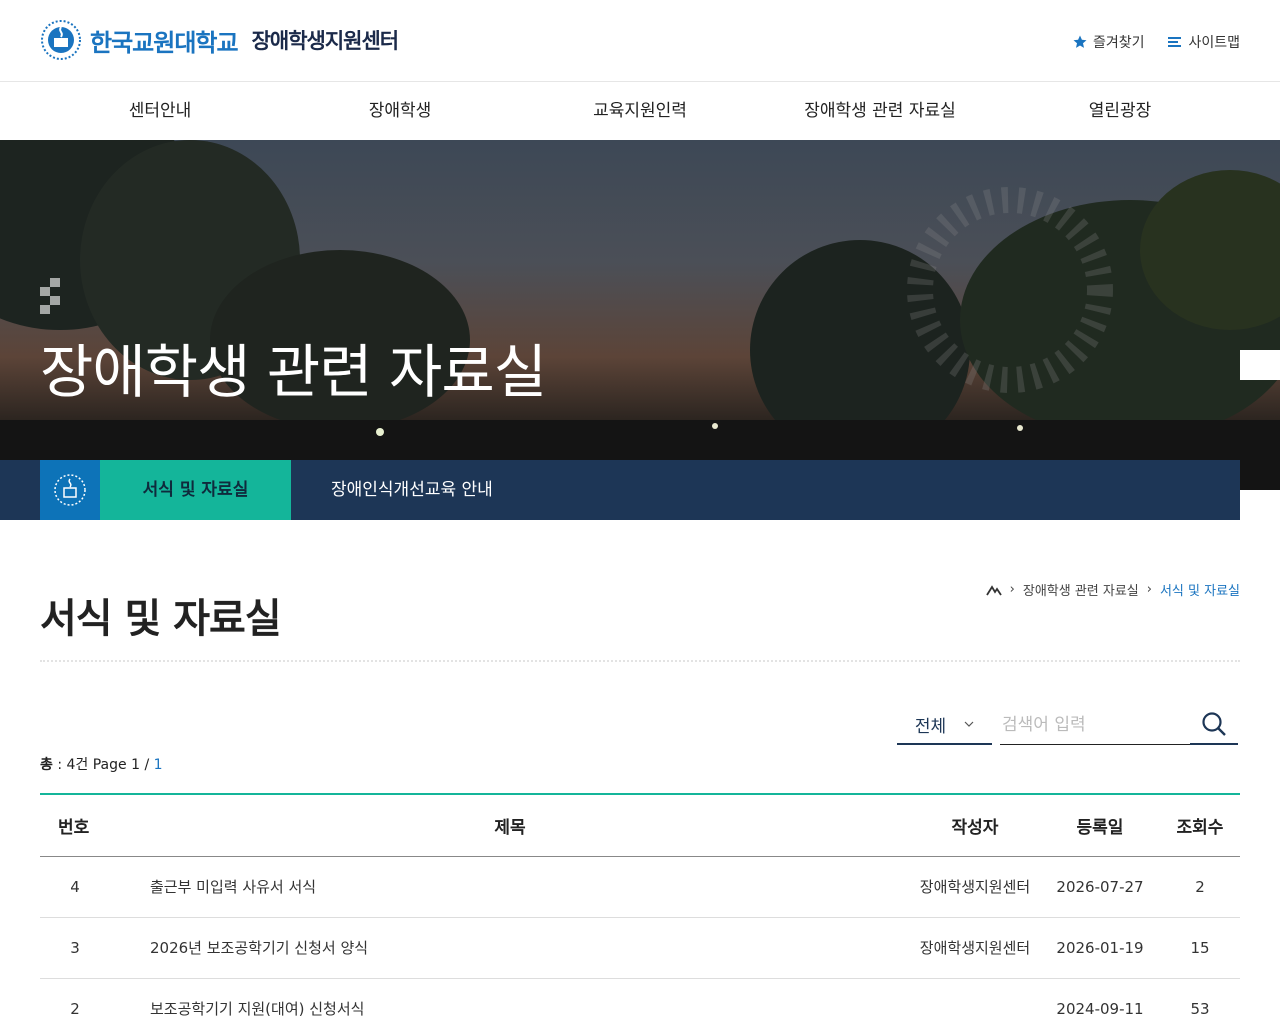 The image size is (1280, 1024). I want to click on home-icon, so click(993, 590).